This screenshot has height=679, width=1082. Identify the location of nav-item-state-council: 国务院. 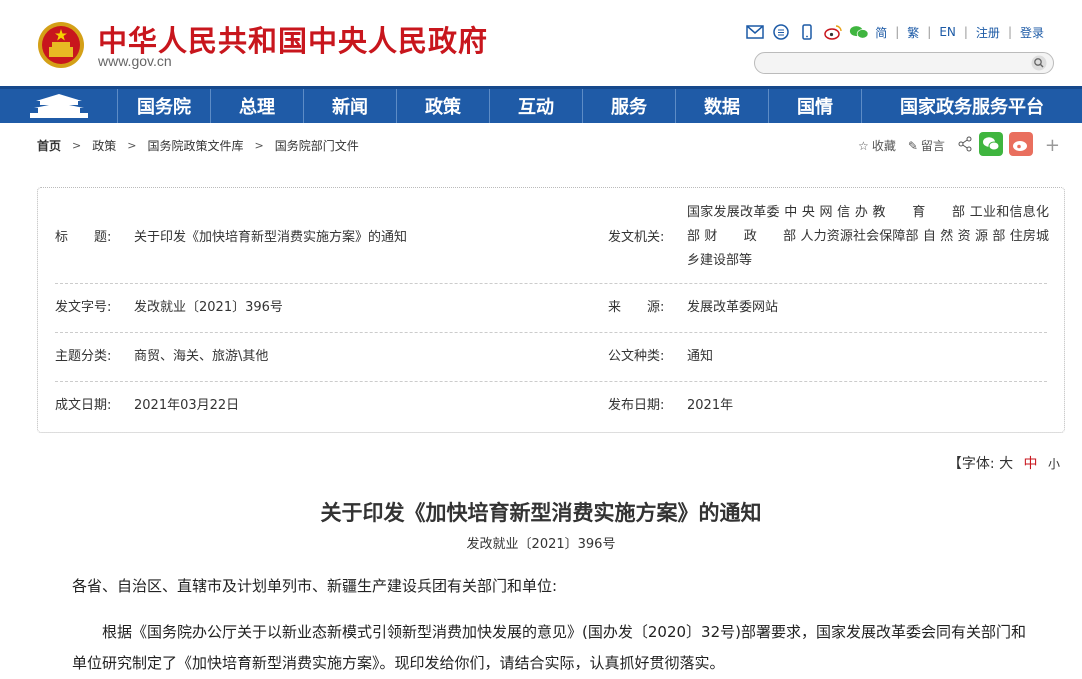
(164, 106).